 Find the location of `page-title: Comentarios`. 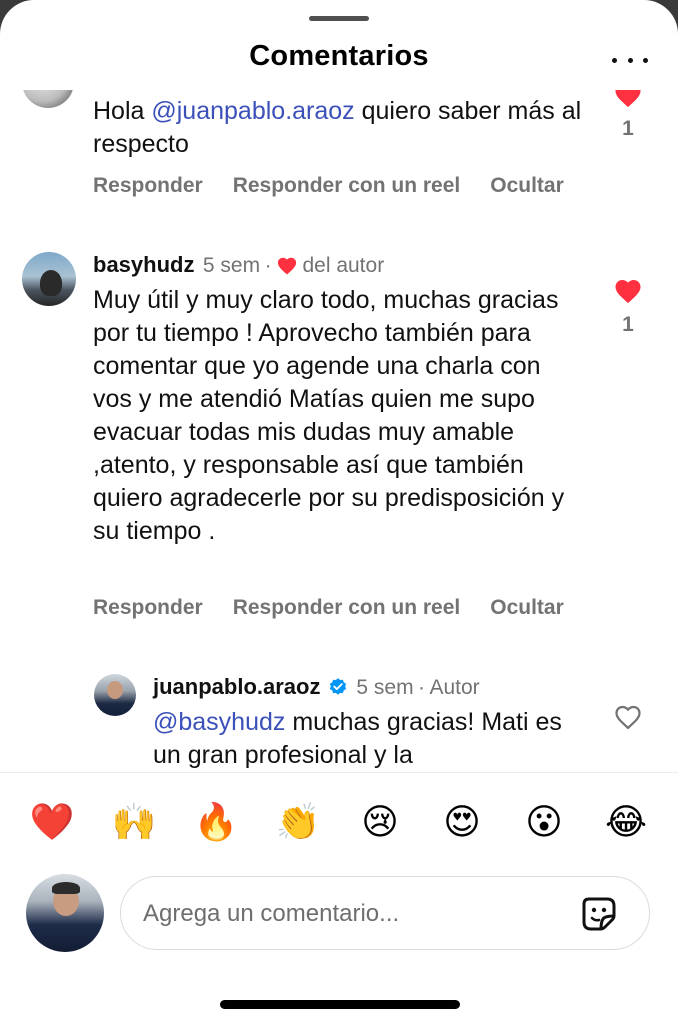

page-title: Comentarios is located at coordinates (339, 56).